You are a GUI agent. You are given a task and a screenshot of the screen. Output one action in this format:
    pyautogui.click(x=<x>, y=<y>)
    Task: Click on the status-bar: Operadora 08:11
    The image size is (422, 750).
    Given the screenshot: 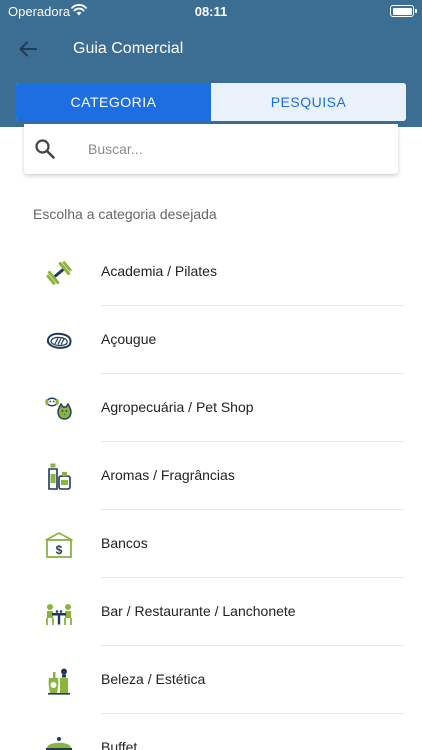 What is the action you would take?
    pyautogui.click(x=211, y=11)
    